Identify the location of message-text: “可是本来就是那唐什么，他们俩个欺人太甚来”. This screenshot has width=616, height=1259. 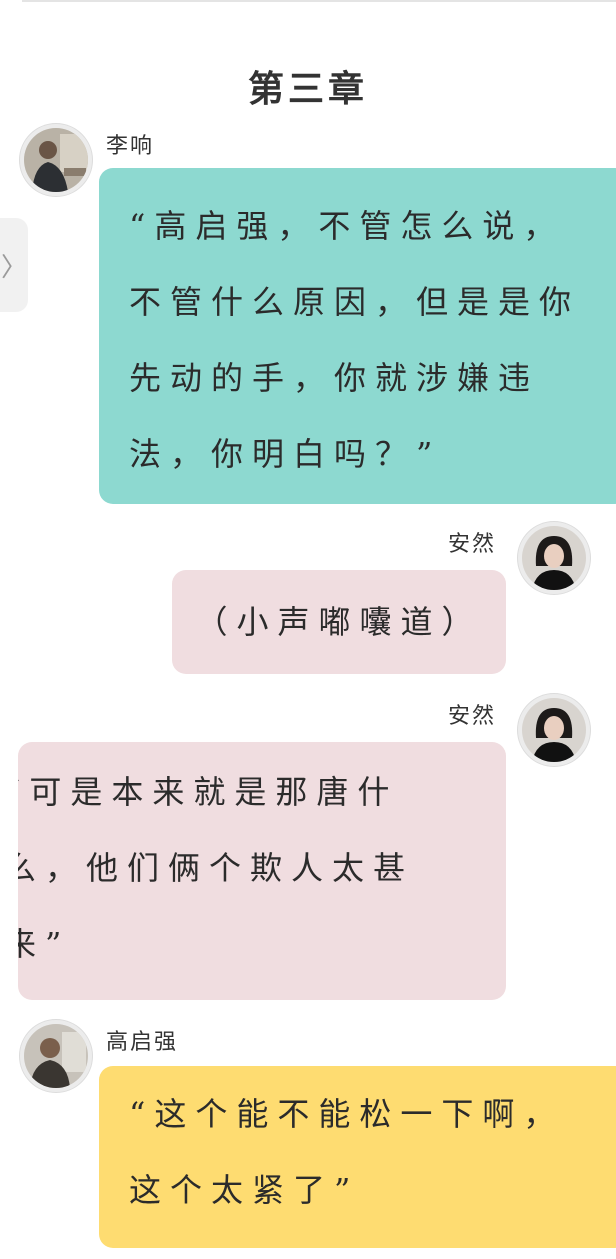
(216, 868).